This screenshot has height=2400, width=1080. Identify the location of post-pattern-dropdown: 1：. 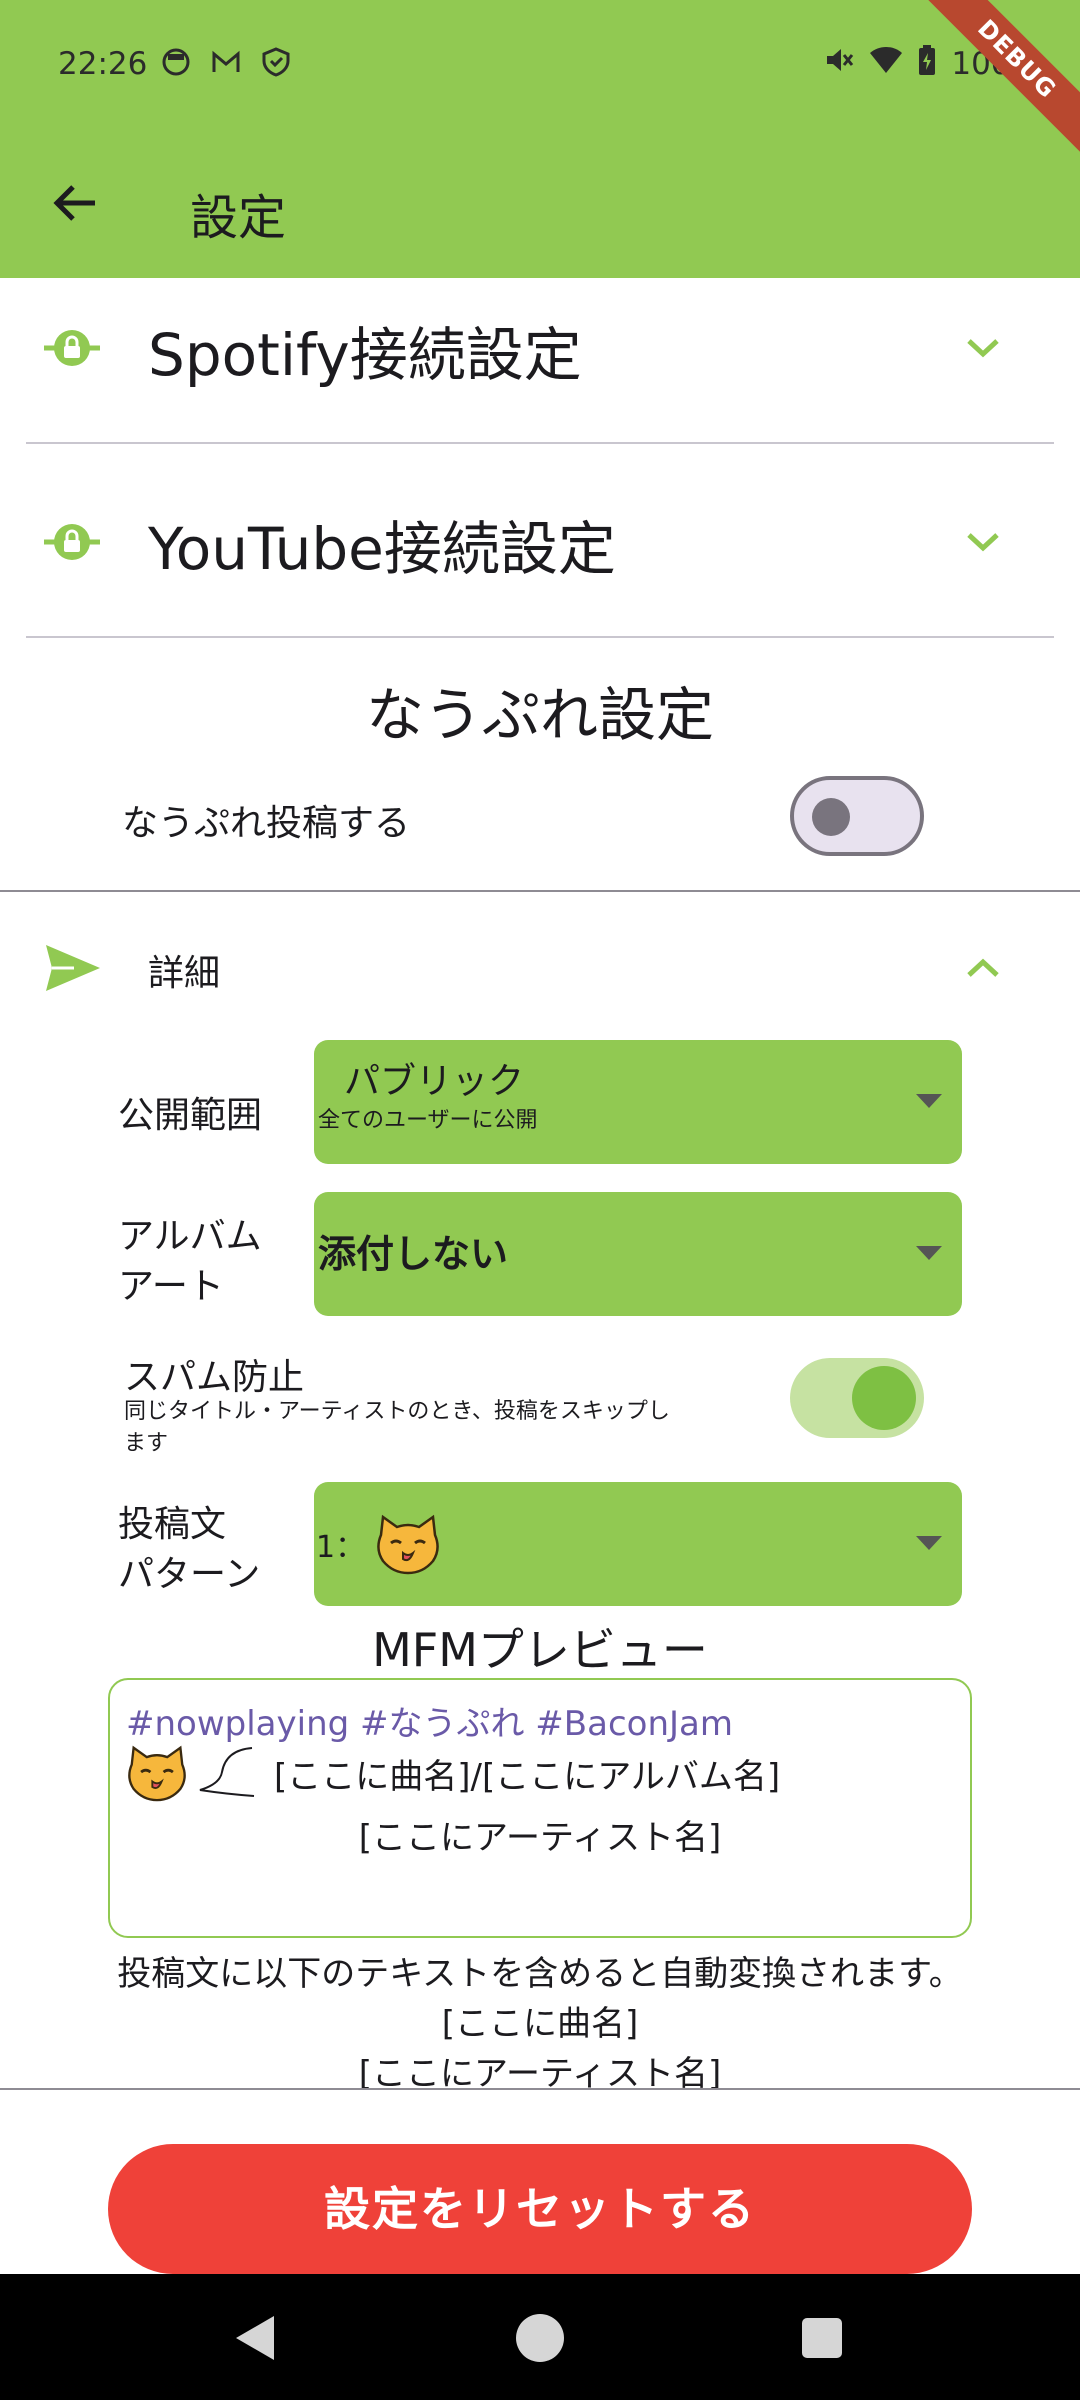
(638, 1544).